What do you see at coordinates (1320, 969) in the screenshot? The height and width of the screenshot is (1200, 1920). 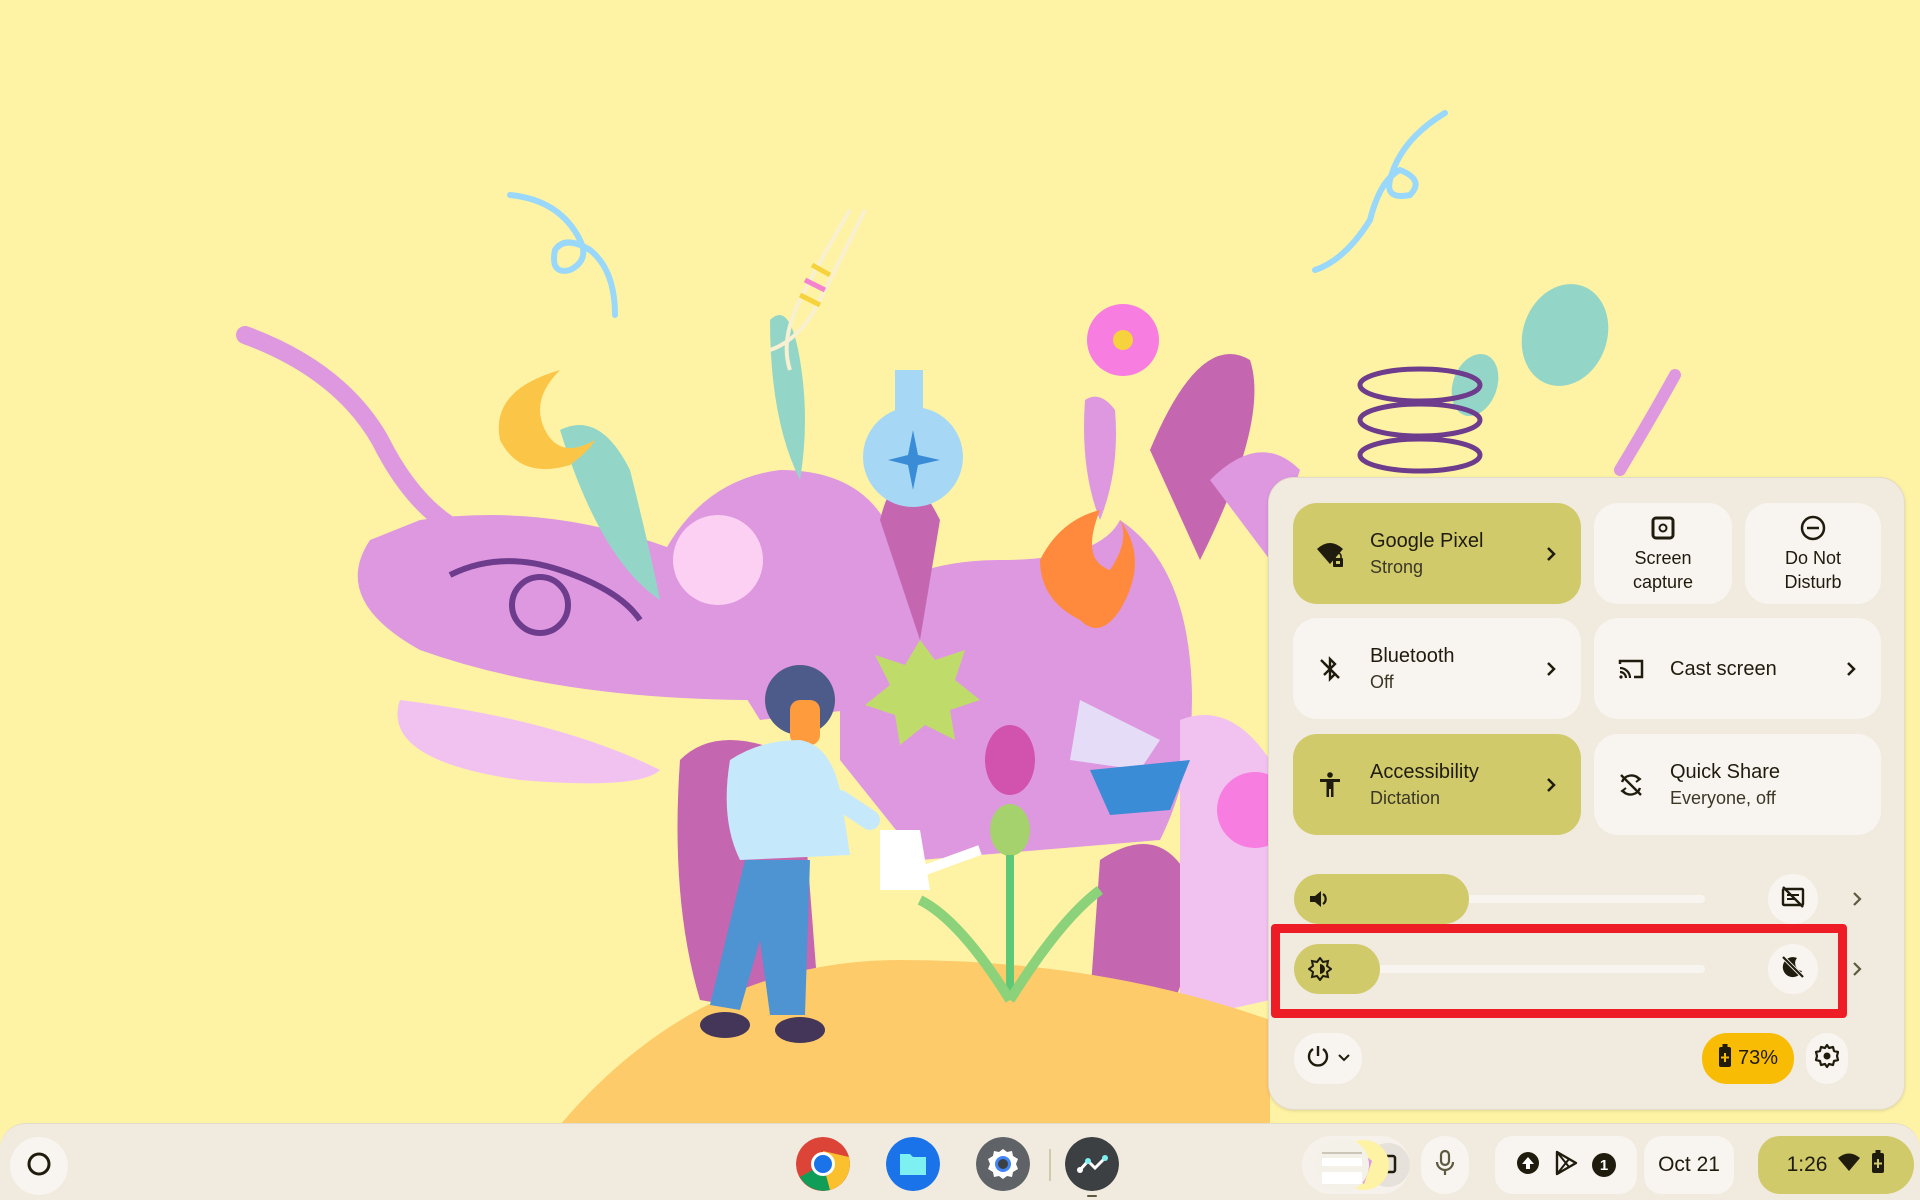 I see `brightness-auto-icon` at bounding box center [1320, 969].